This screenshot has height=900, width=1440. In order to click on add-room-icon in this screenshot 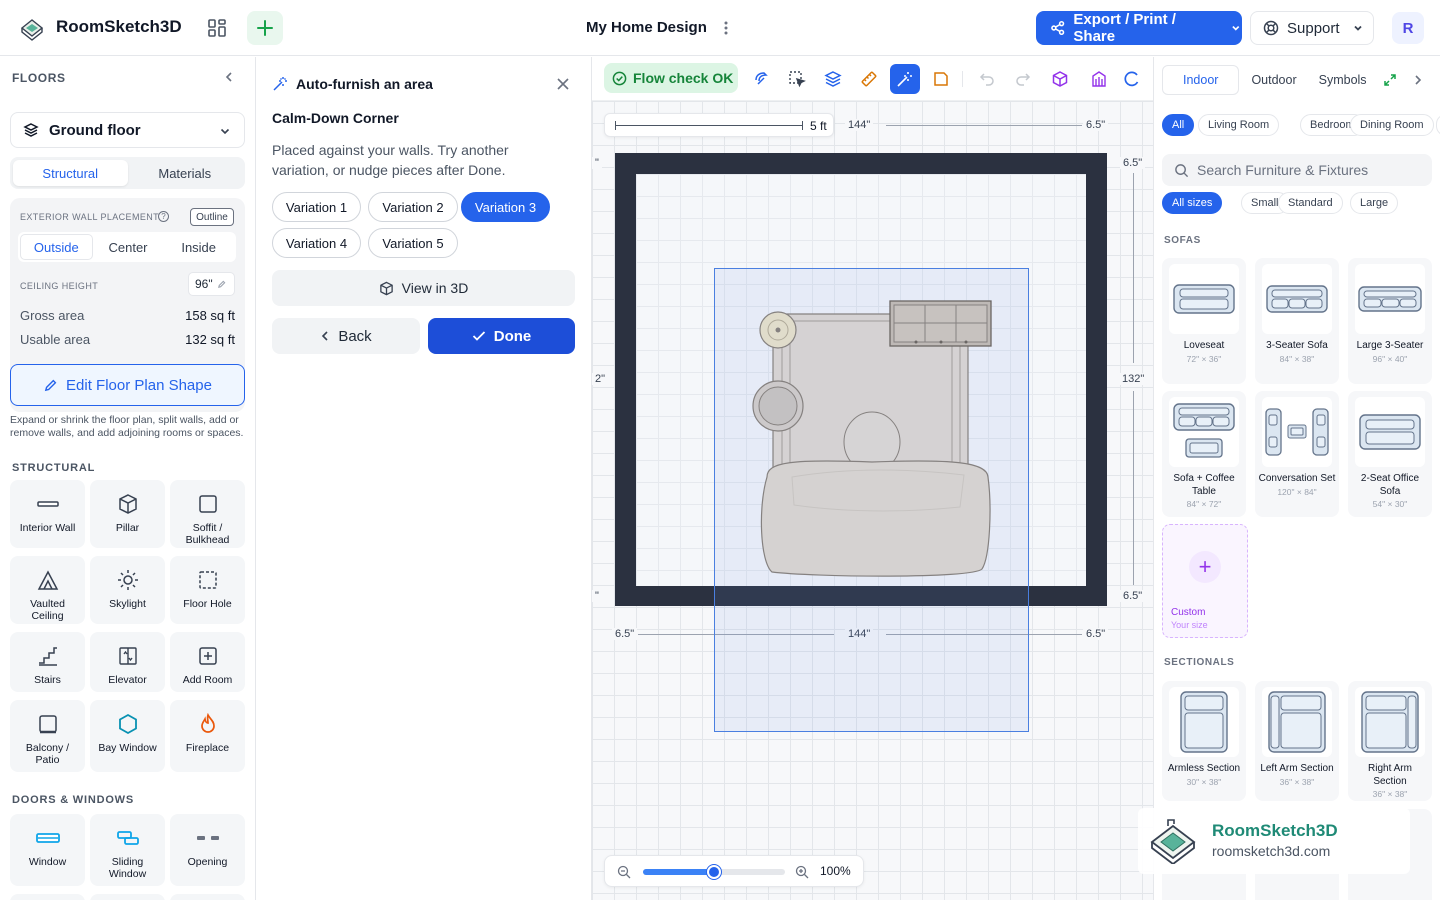, I will do `click(208, 656)`.